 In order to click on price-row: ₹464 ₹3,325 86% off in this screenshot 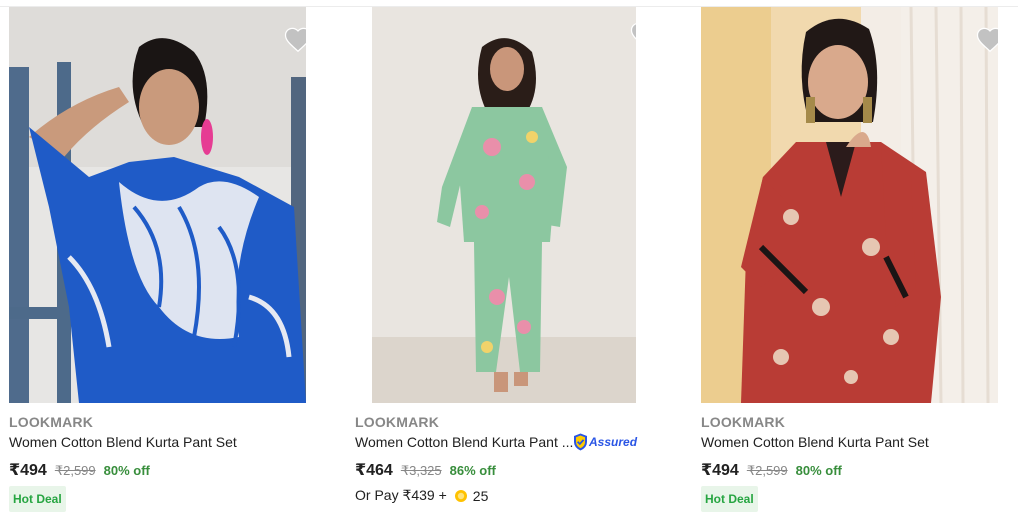, I will do `click(425, 470)`.